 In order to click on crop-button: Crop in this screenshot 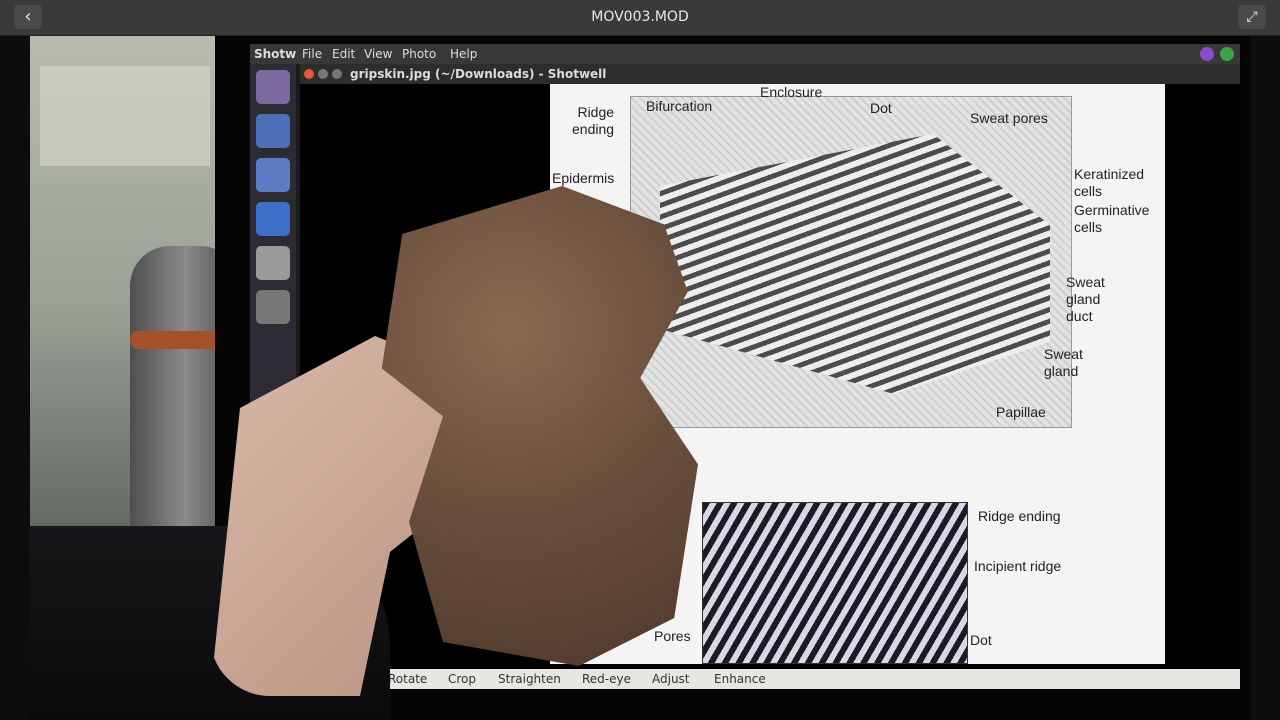, I will do `click(462, 679)`.